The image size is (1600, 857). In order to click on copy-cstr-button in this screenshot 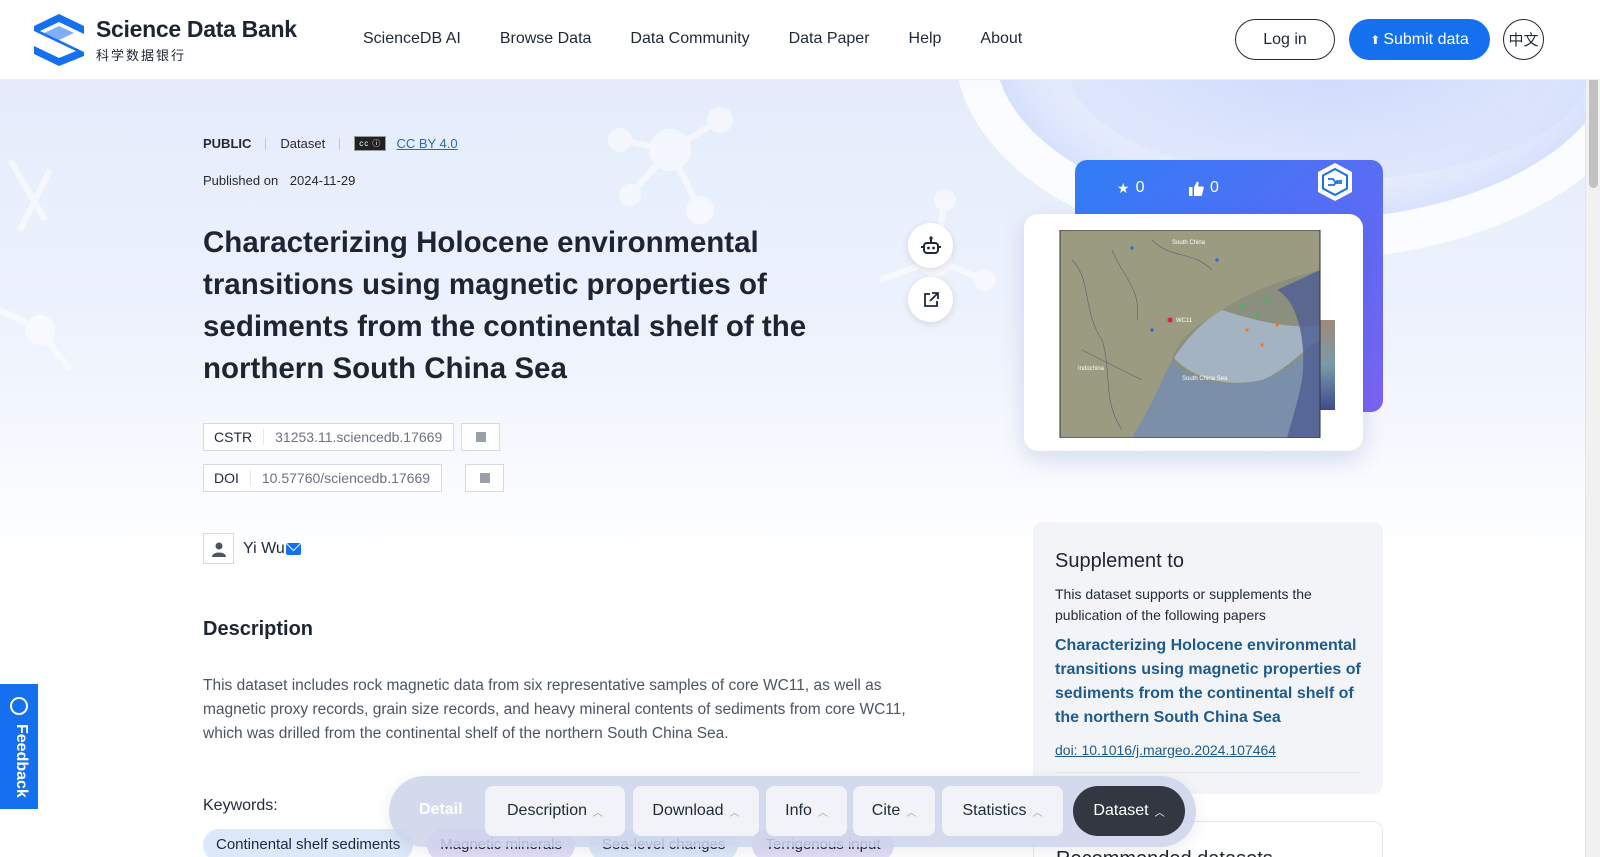, I will do `click(480, 437)`.